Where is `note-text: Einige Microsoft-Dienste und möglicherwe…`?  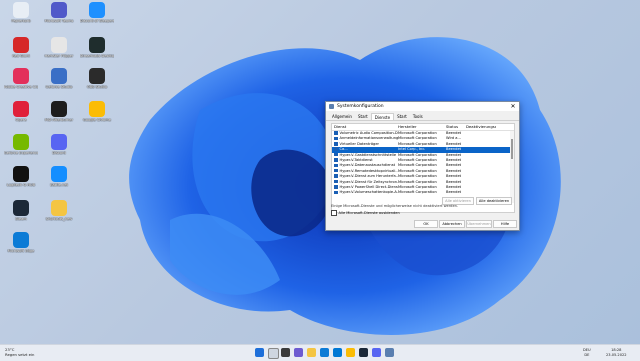
note-text: Einige Microsoft-Dienste und möglicherwe… is located at coordinates (395, 206).